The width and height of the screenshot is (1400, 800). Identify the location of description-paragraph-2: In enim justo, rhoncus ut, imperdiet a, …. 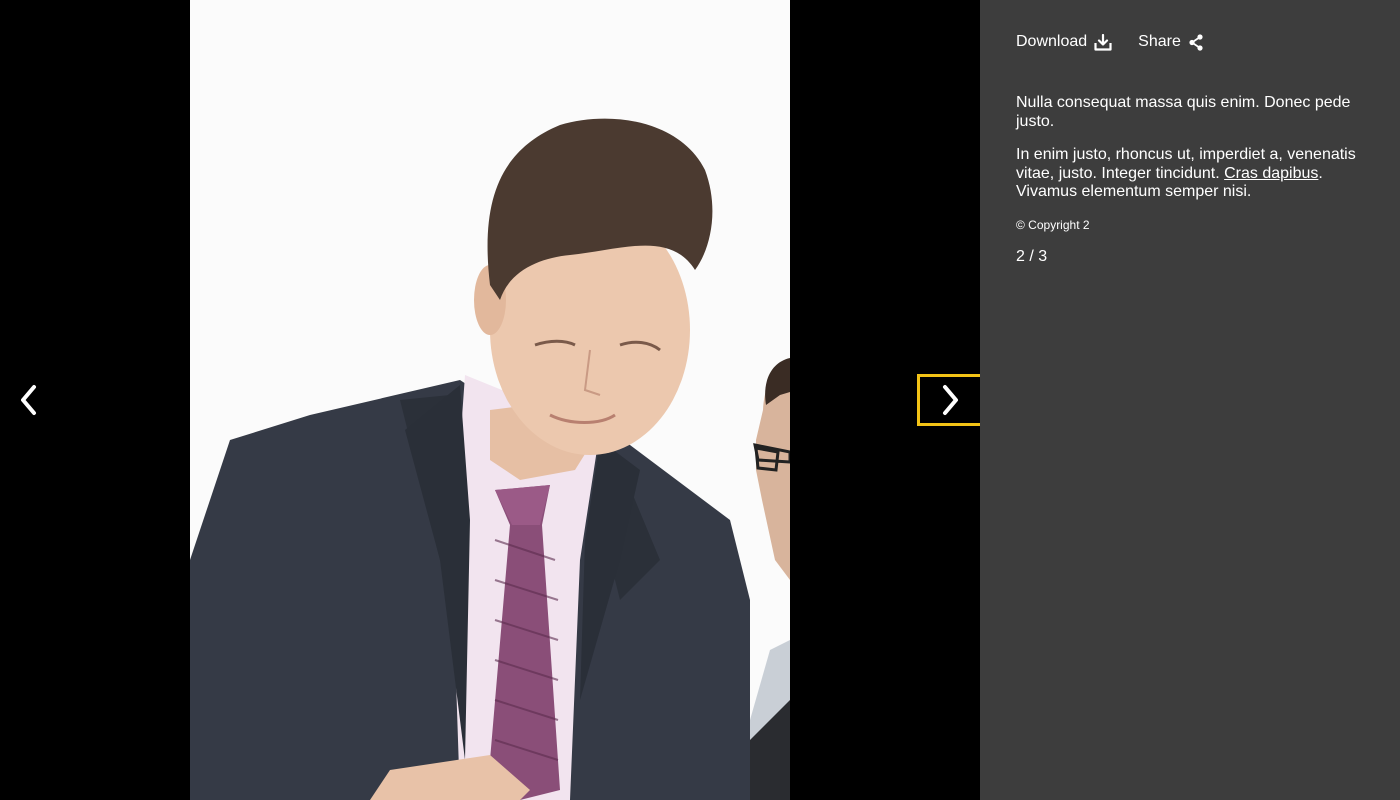
(1191, 174).